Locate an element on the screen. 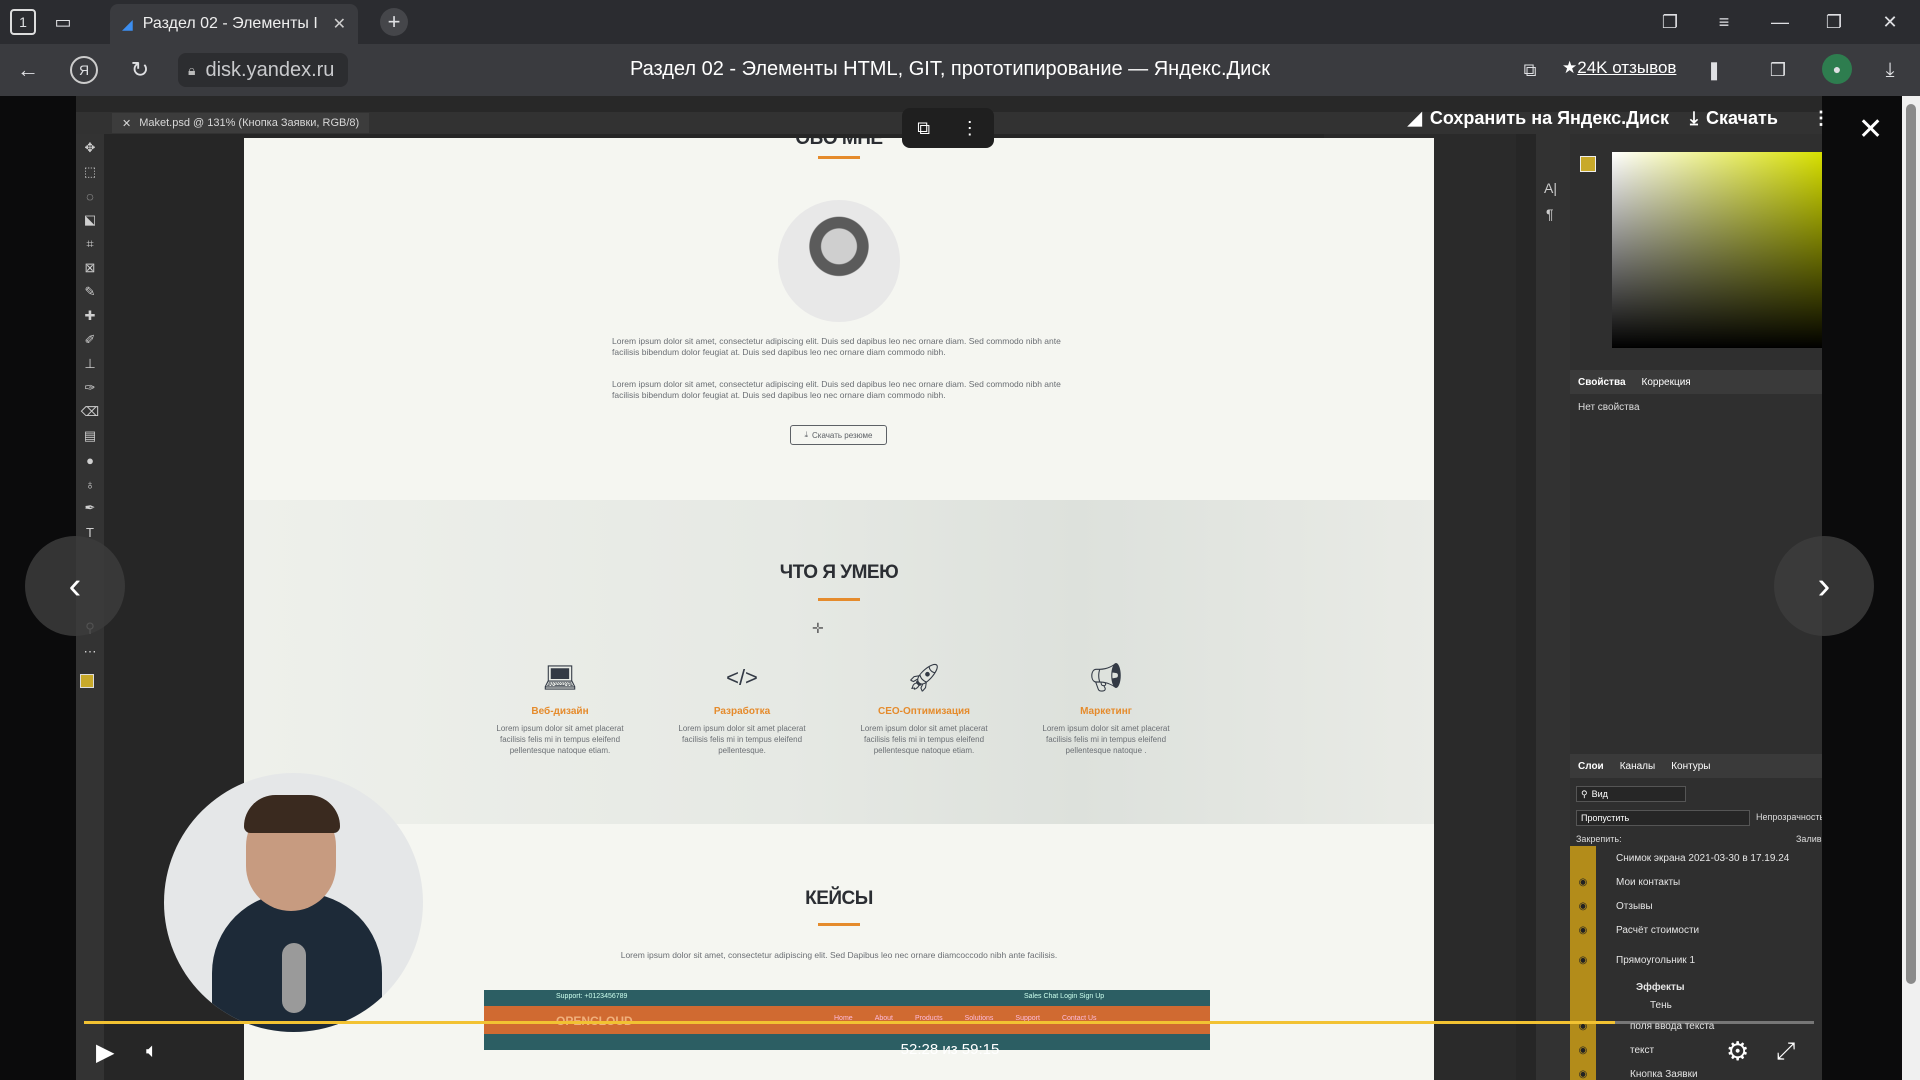 The width and height of the screenshot is (1920, 1080). more-vertical-icon: ⋮ is located at coordinates (970, 128).